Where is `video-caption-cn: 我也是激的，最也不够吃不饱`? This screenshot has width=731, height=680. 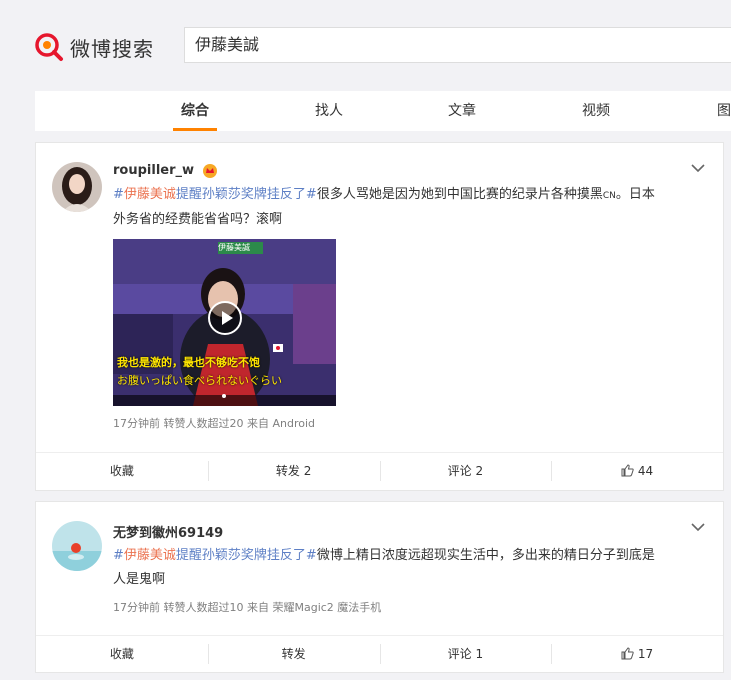 video-caption-cn: 我也是激的，最也不够吃不饱 is located at coordinates (188, 362).